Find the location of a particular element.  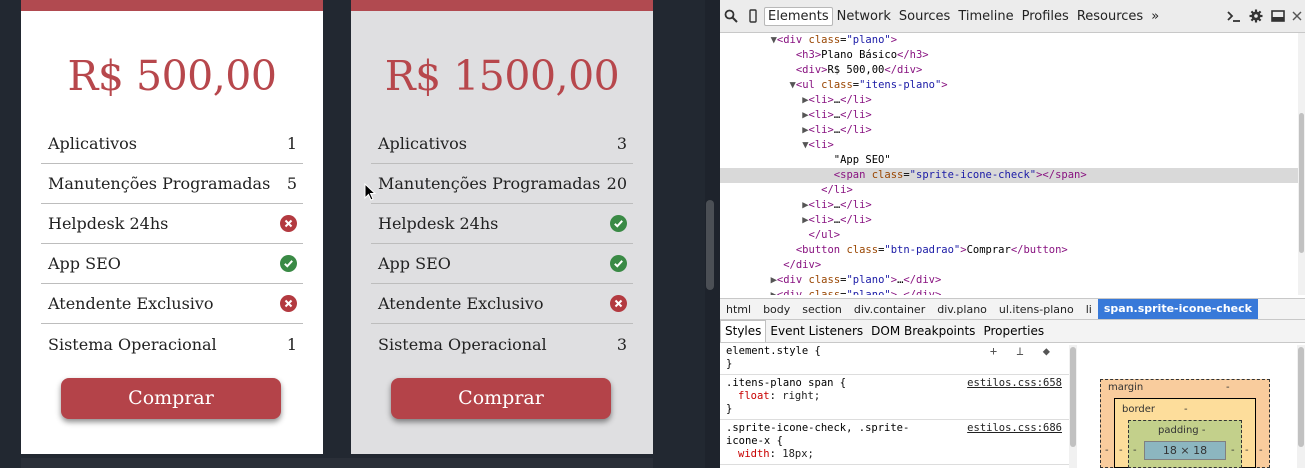

feature-value: 1 is located at coordinates (291, 344).